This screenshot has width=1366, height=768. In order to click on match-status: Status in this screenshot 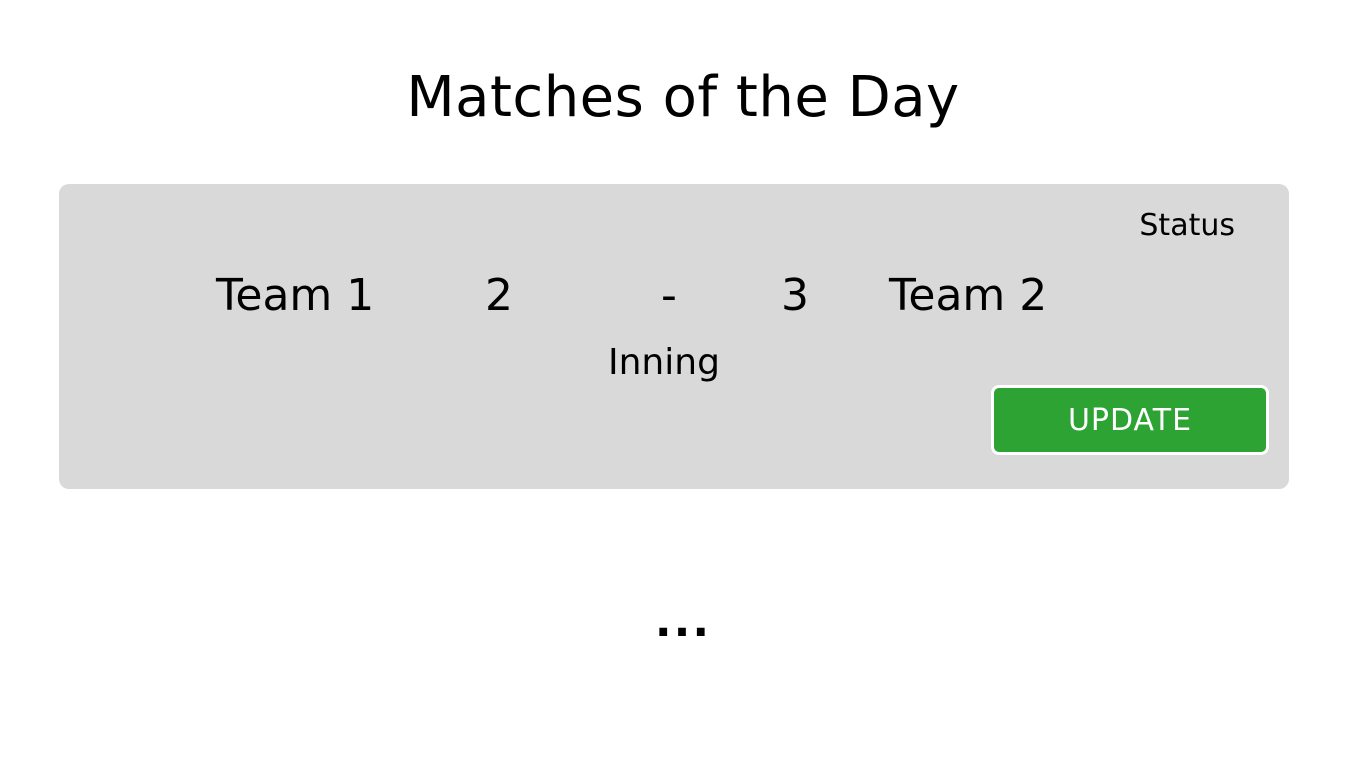, I will do `click(1187, 225)`.